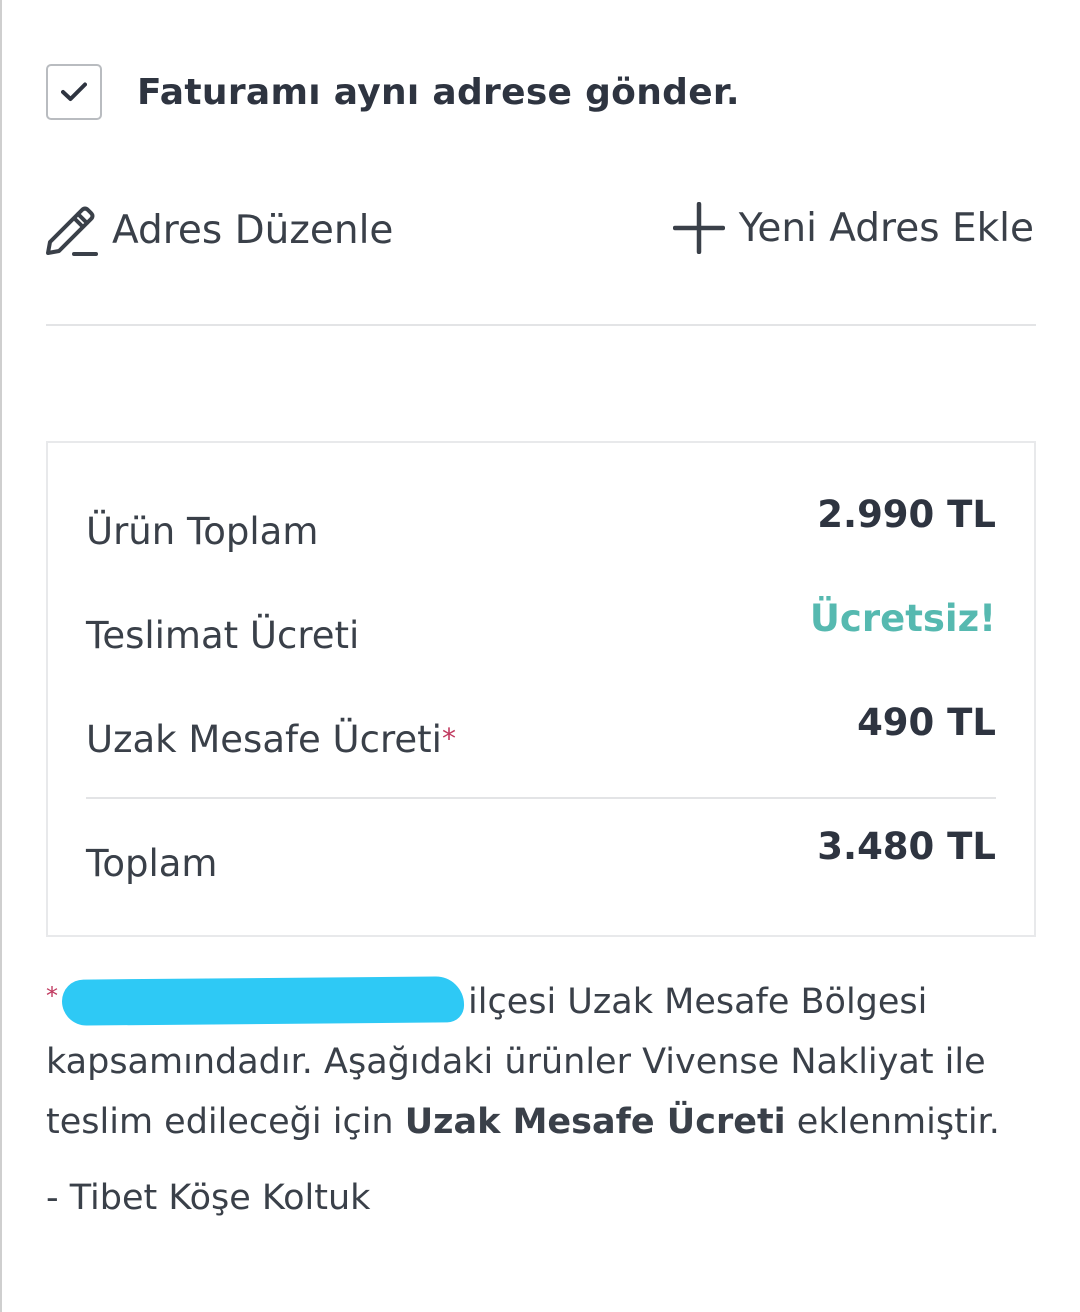 The height and width of the screenshot is (1312, 1080). Describe the element at coordinates (438, 92) in the screenshot. I see `same-billing-address-label: Faturamı aynı adrese gönder.` at that location.